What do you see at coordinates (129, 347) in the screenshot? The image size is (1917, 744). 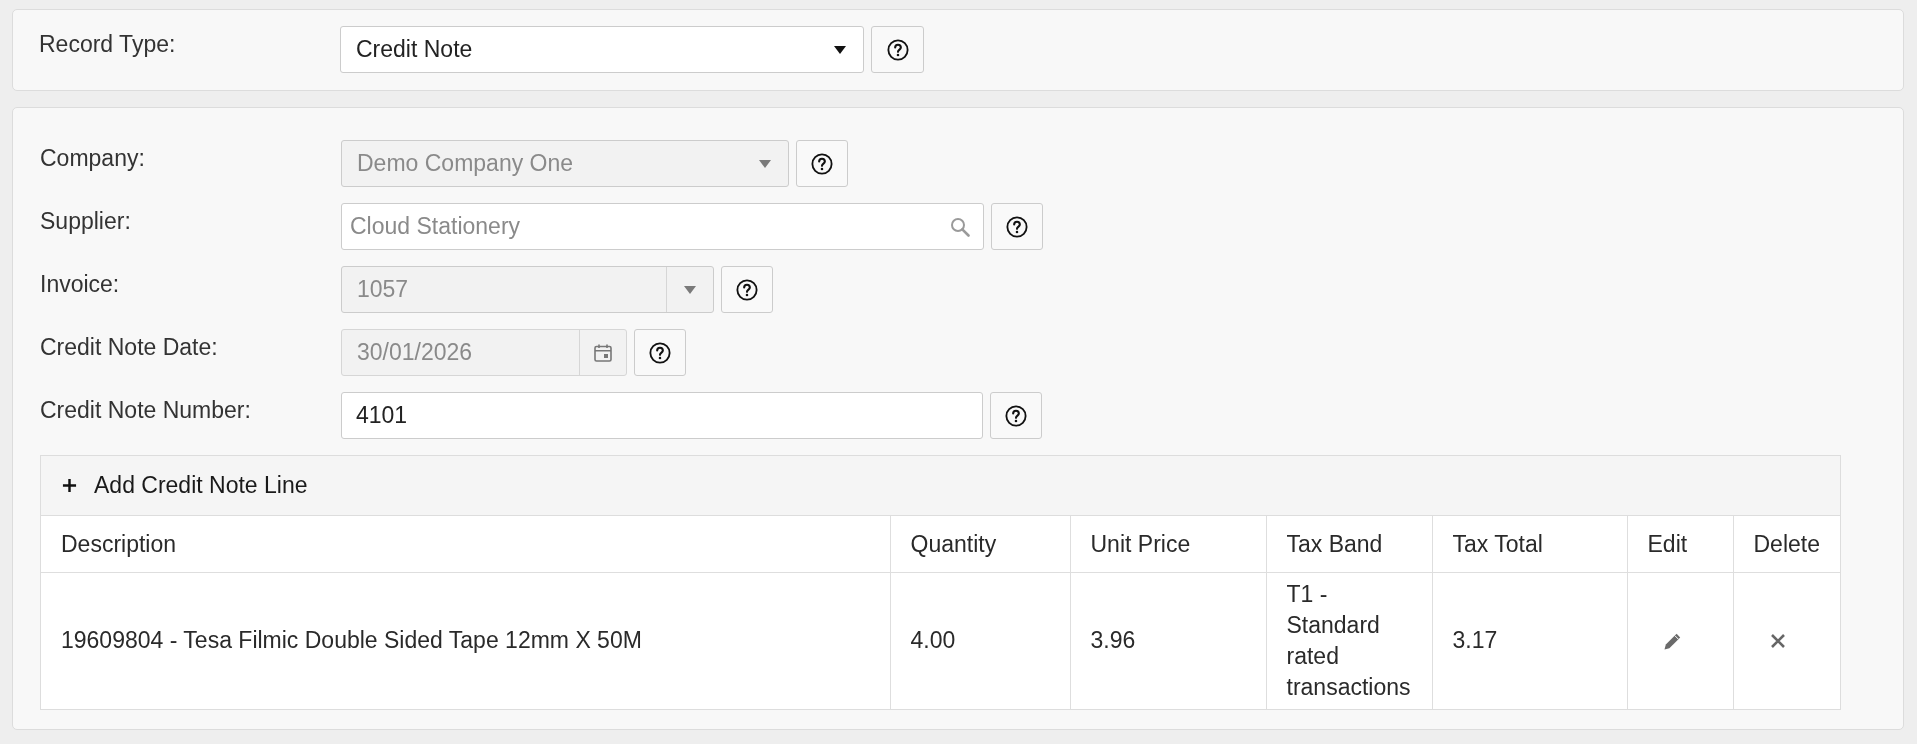 I see `field-label: Credit Note Date:` at bounding box center [129, 347].